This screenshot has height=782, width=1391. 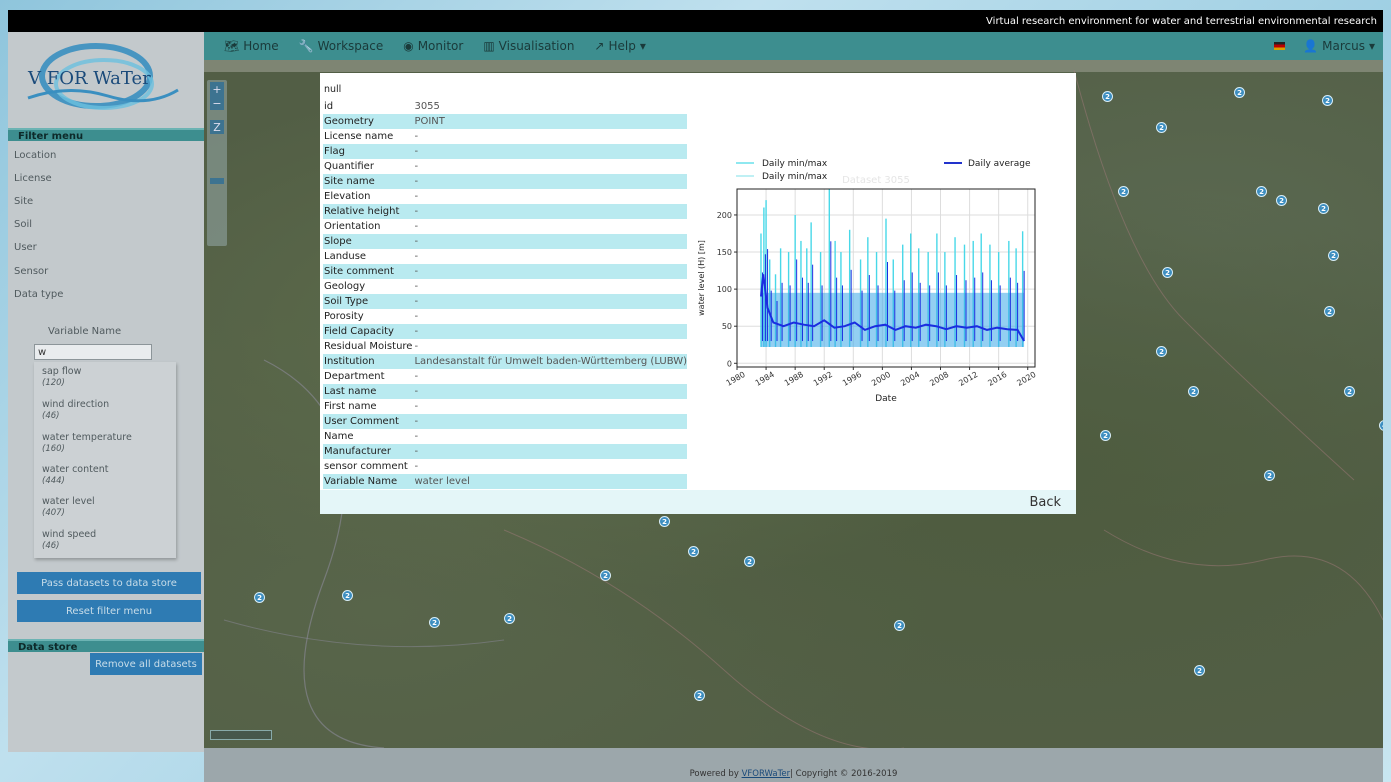 I want to click on nav-monitor: ◉ Monitor, so click(x=433, y=46).